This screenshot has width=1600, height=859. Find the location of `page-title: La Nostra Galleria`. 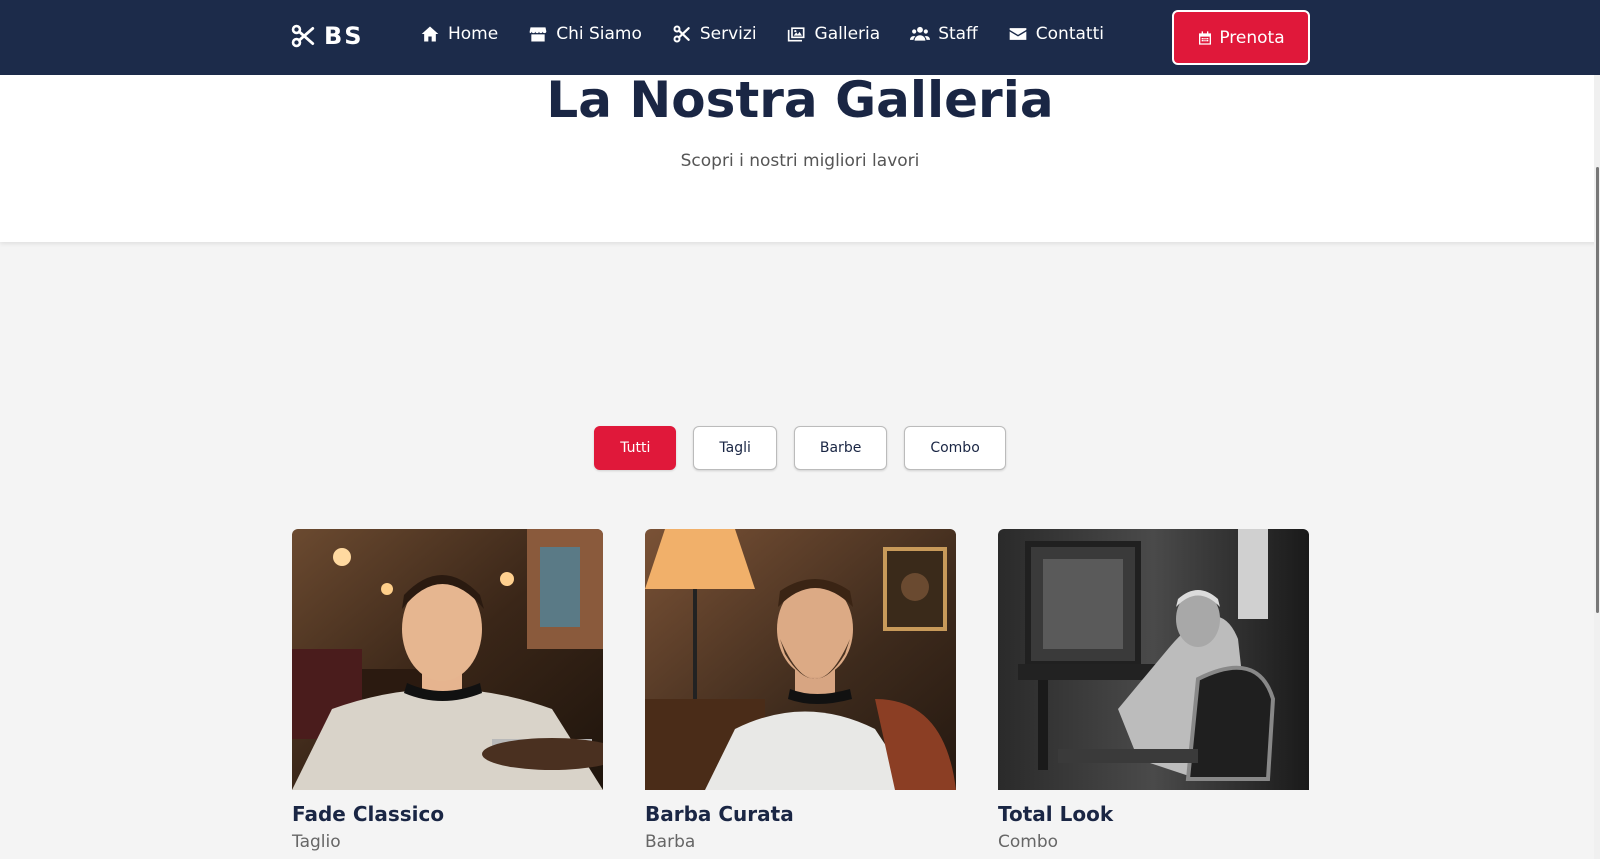

page-title: La Nostra Galleria is located at coordinates (800, 100).